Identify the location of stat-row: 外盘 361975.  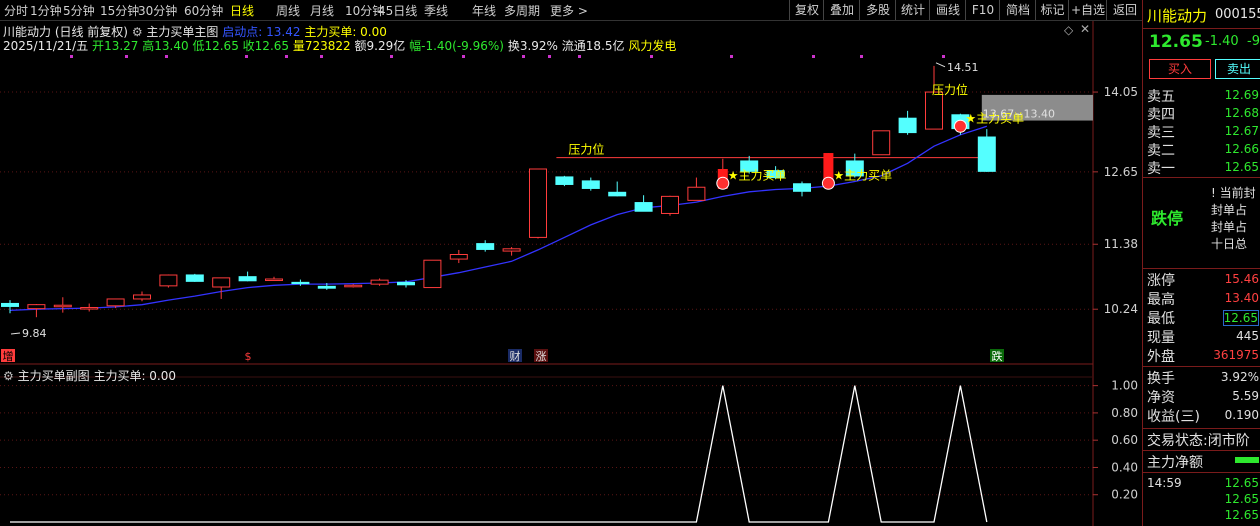
(1203, 355).